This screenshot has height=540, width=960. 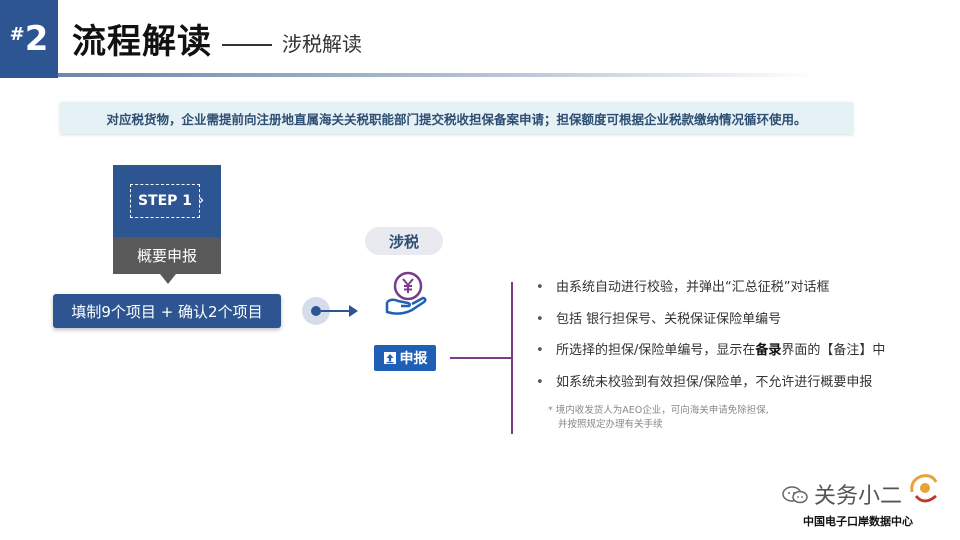 What do you see at coordinates (924, 488) in the screenshot?
I see `logo-icon` at bounding box center [924, 488].